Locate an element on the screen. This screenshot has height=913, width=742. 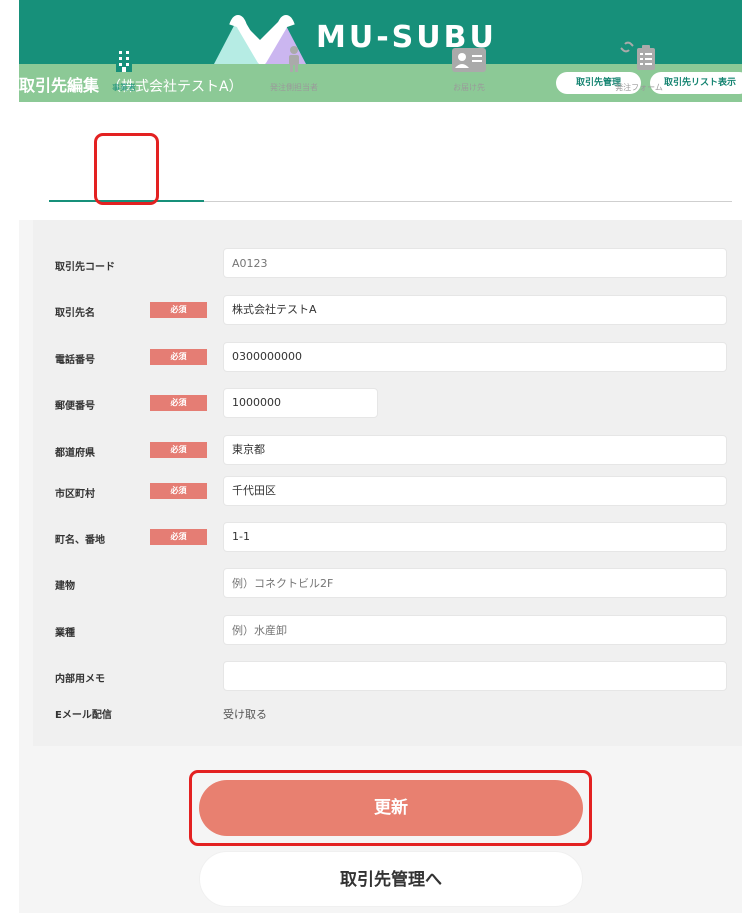
label-email-delivery: Eメール配信 is located at coordinates (83, 715).